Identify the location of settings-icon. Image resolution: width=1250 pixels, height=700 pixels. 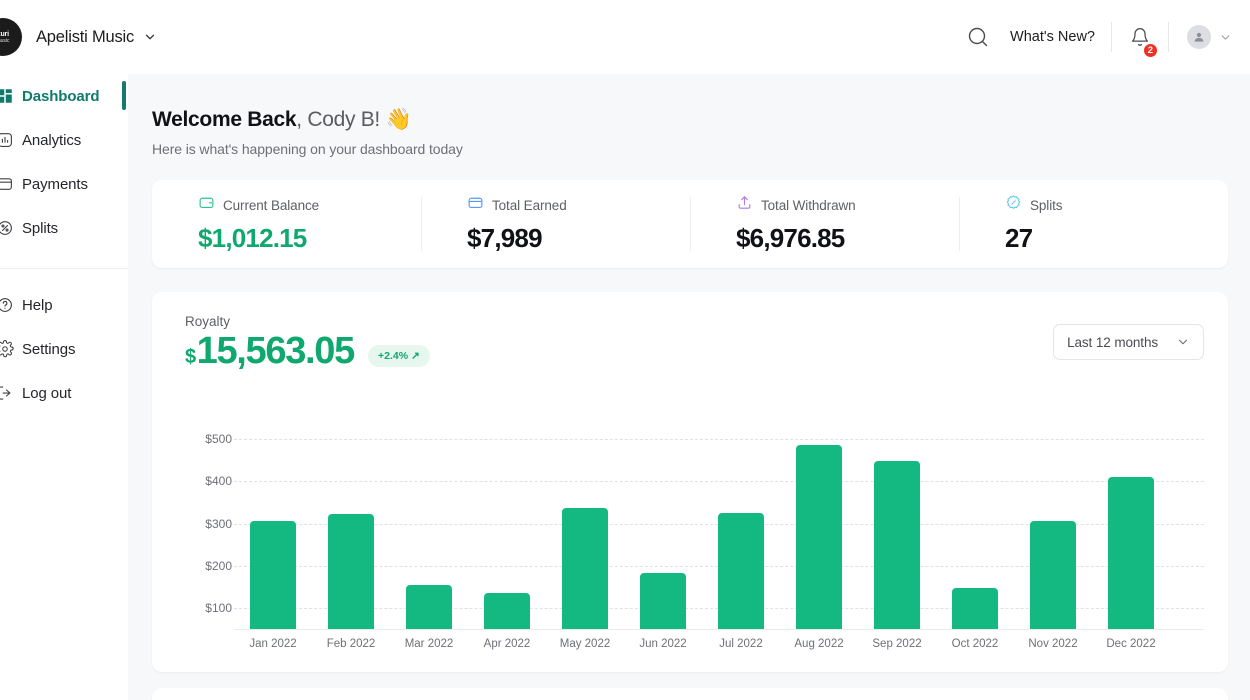
(7, 349).